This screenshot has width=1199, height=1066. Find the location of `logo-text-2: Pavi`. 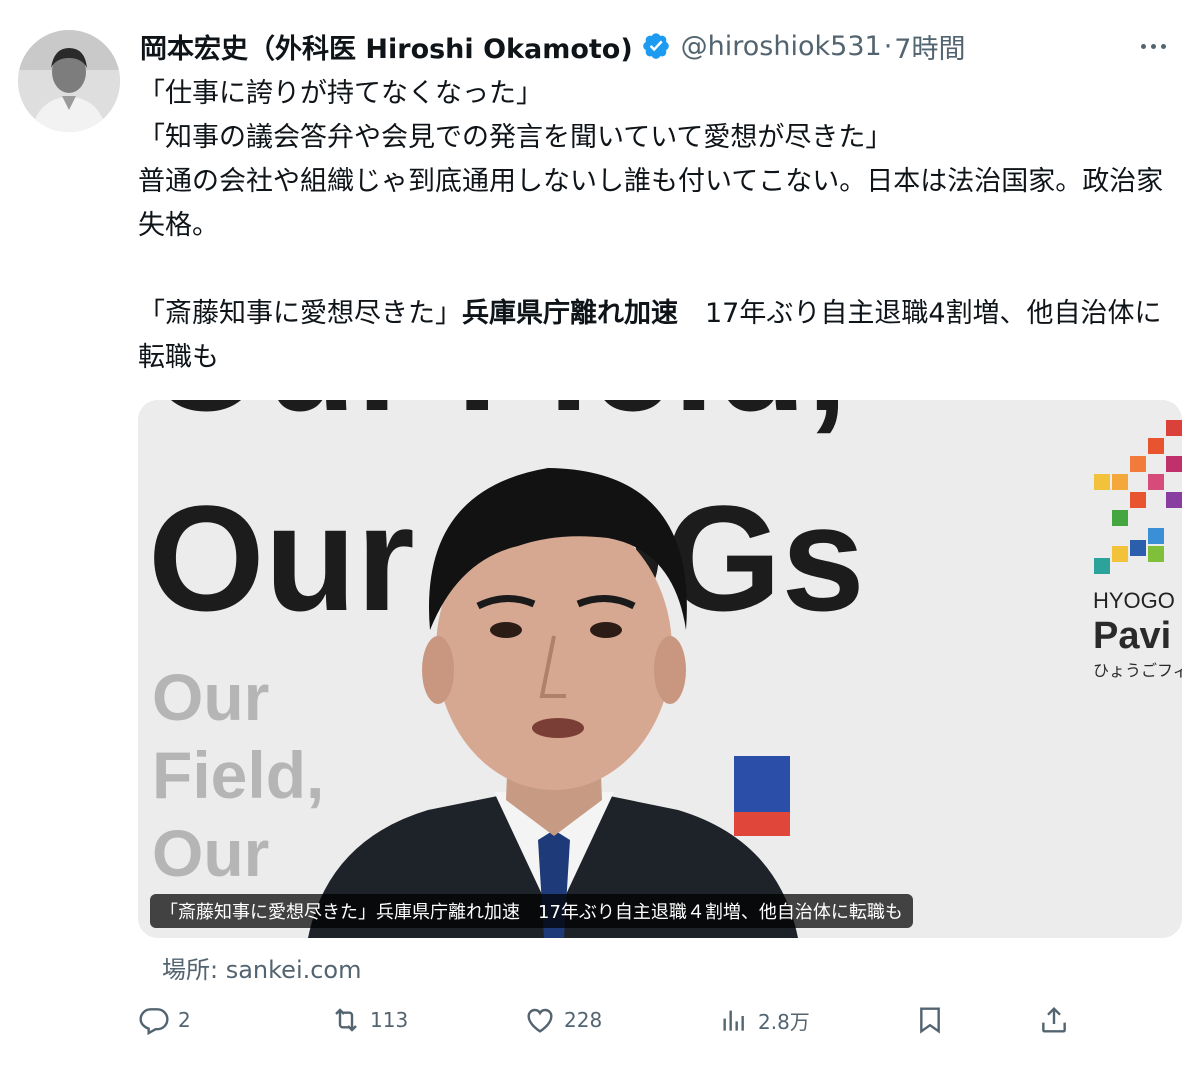

logo-text-2: Pavi is located at coordinates (1132, 636).